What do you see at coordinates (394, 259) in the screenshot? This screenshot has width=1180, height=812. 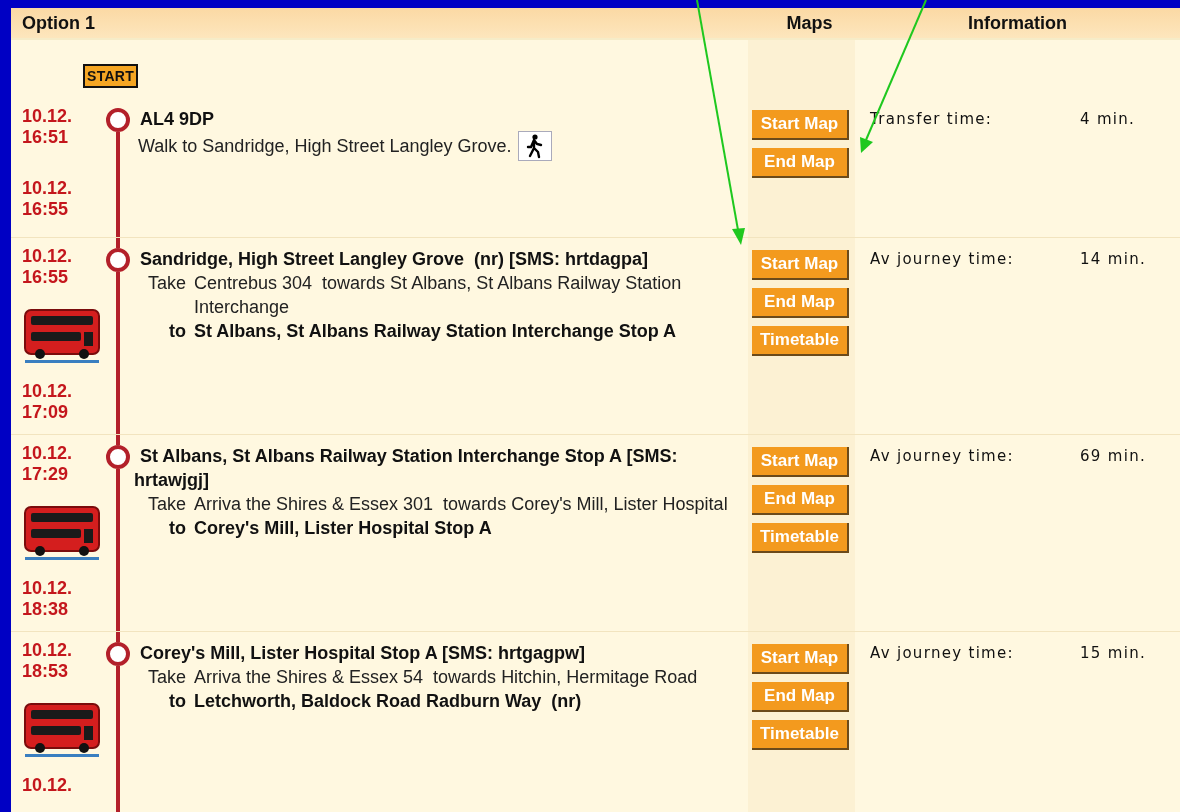 I see `stop-name: Sandridge, High Street Langley Grove (nr) [SMS: hrtdagpa]` at bounding box center [394, 259].